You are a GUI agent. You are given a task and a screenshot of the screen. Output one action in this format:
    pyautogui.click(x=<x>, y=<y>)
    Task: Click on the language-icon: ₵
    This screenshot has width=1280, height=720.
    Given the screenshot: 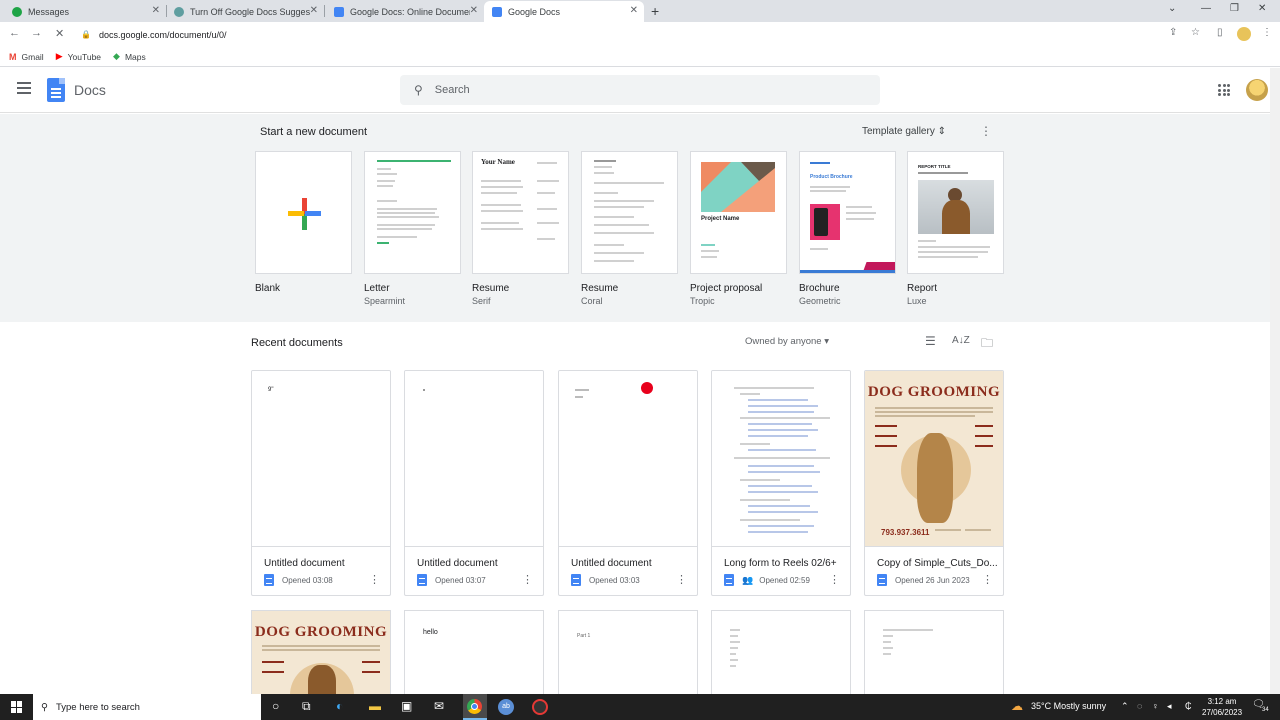 What is the action you would take?
    pyautogui.click(x=1188, y=706)
    